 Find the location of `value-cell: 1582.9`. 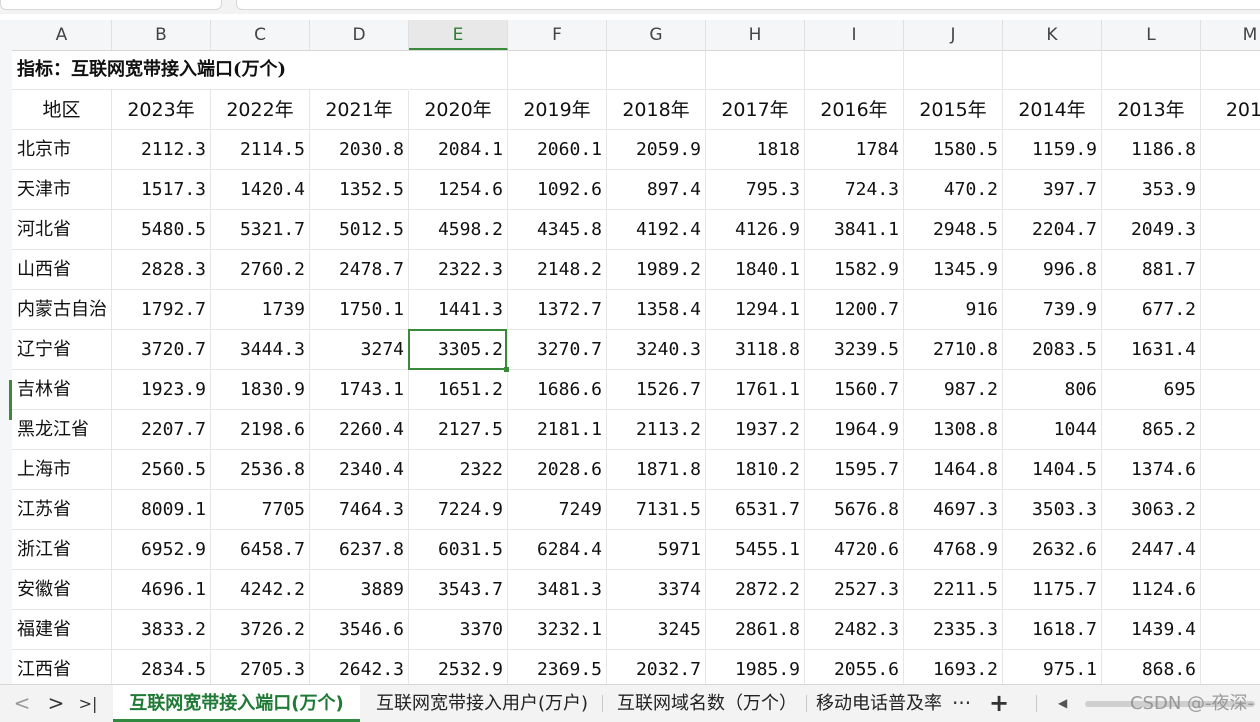

value-cell: 1582.9 is located at coordinates (854, 270).